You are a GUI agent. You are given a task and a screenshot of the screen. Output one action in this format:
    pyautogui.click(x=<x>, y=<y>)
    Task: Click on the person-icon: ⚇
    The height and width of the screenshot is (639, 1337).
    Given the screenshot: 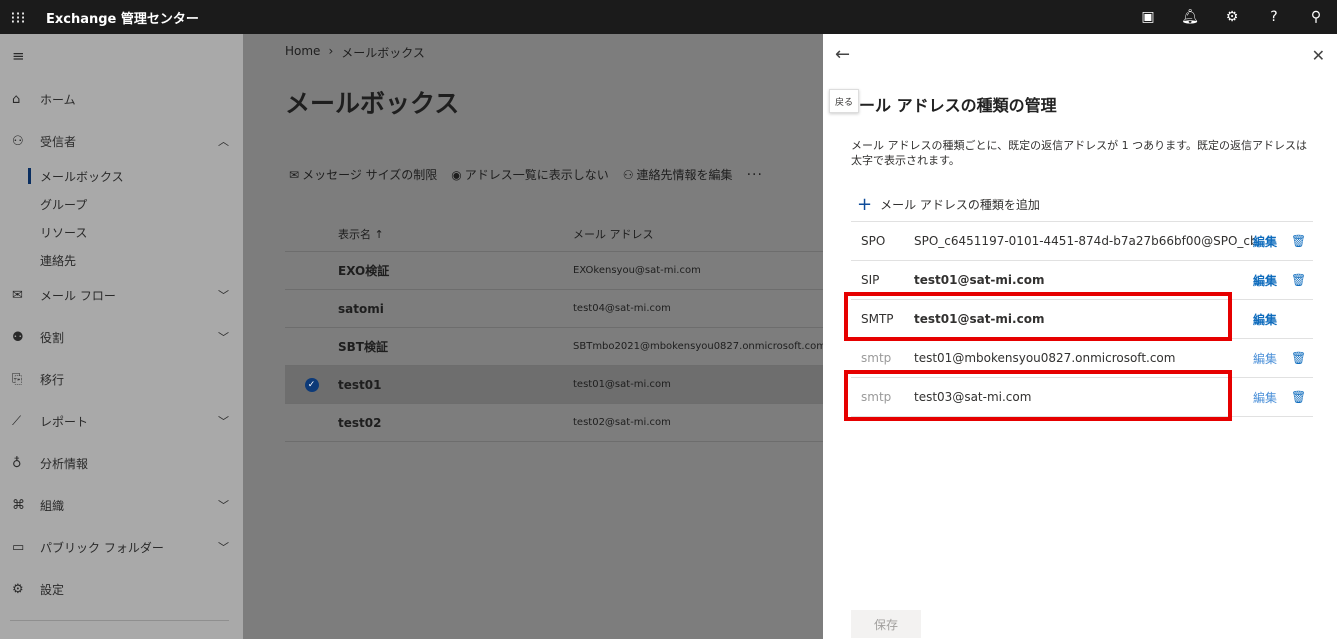 What is the action you would take?
    pyautogui.click(x=18, y=141)
    